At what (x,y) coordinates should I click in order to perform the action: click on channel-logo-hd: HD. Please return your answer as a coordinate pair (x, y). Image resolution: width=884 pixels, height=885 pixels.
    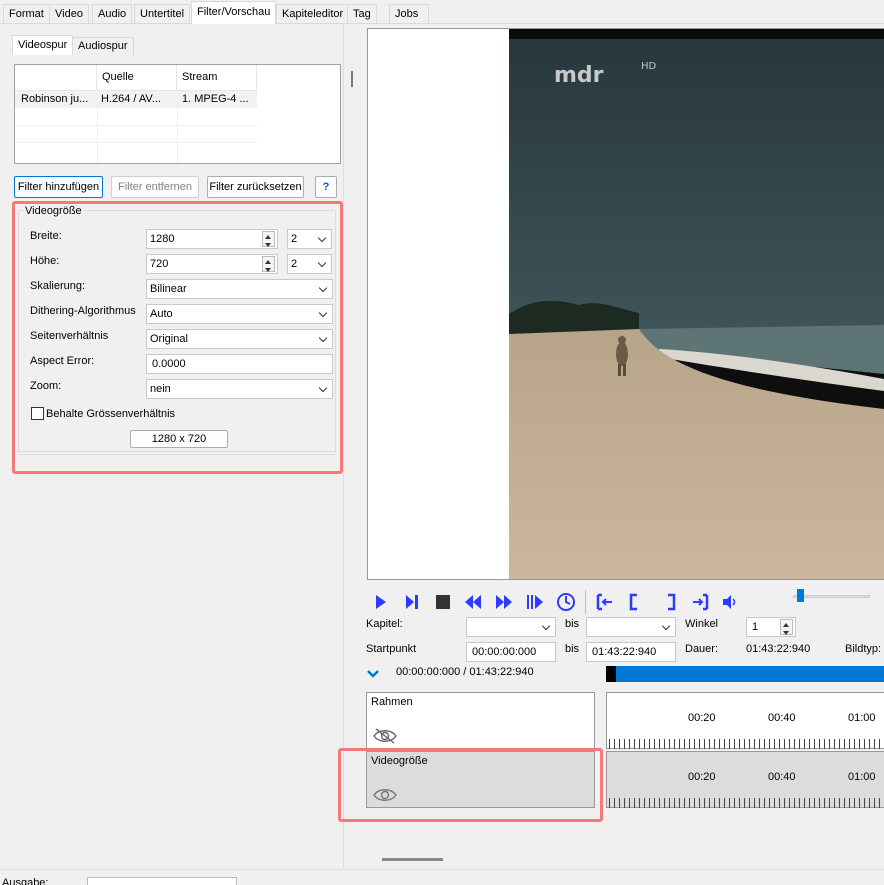
    Looking at the image, I should click on (649, 66).